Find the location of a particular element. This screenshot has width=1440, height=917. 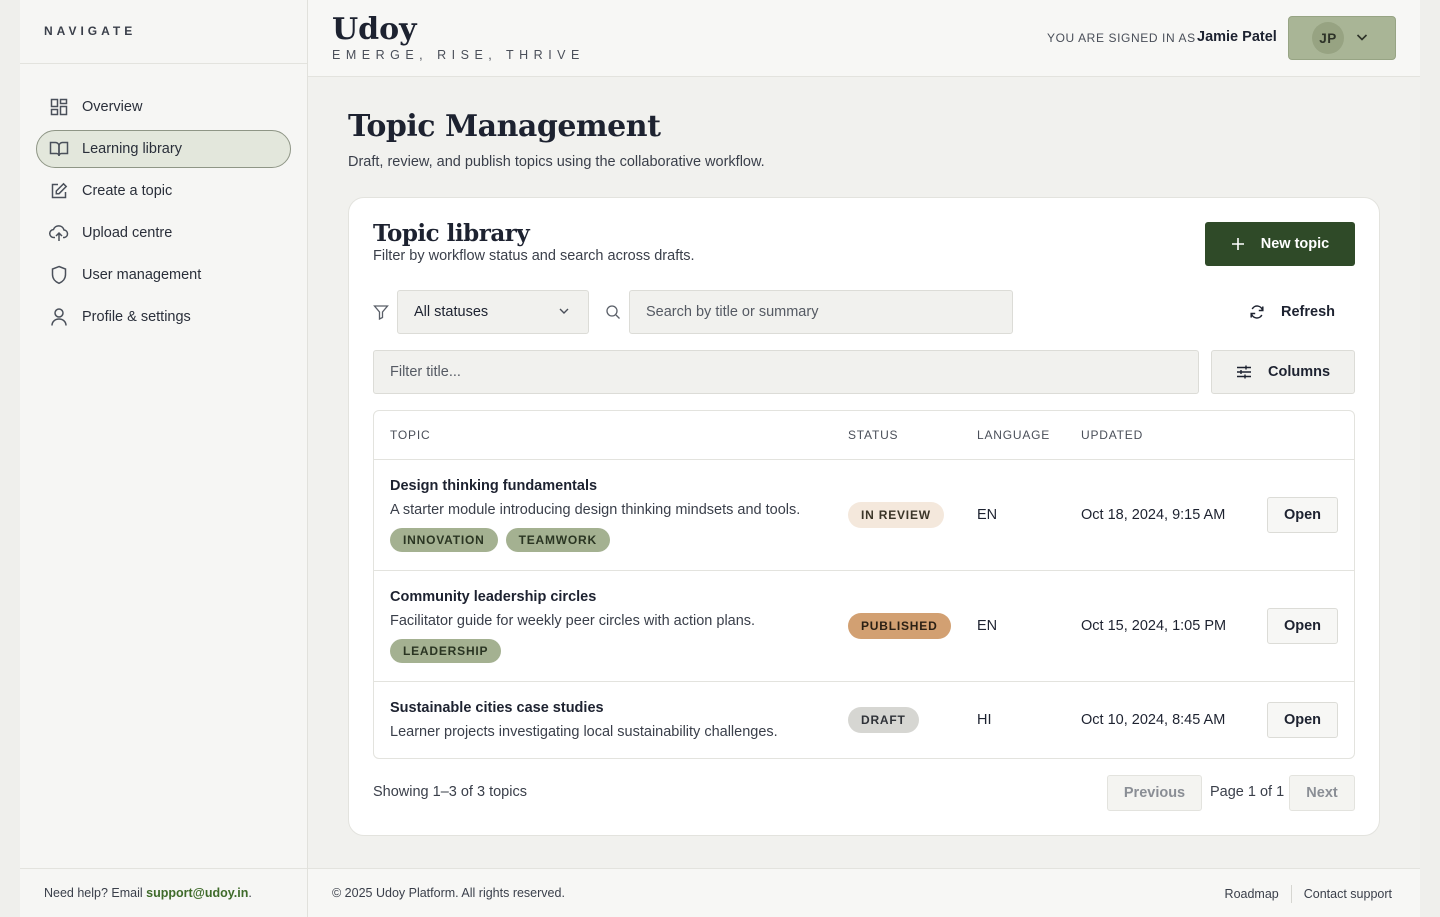

refresh-button: Refresh is located at coordinates (1292, 312).